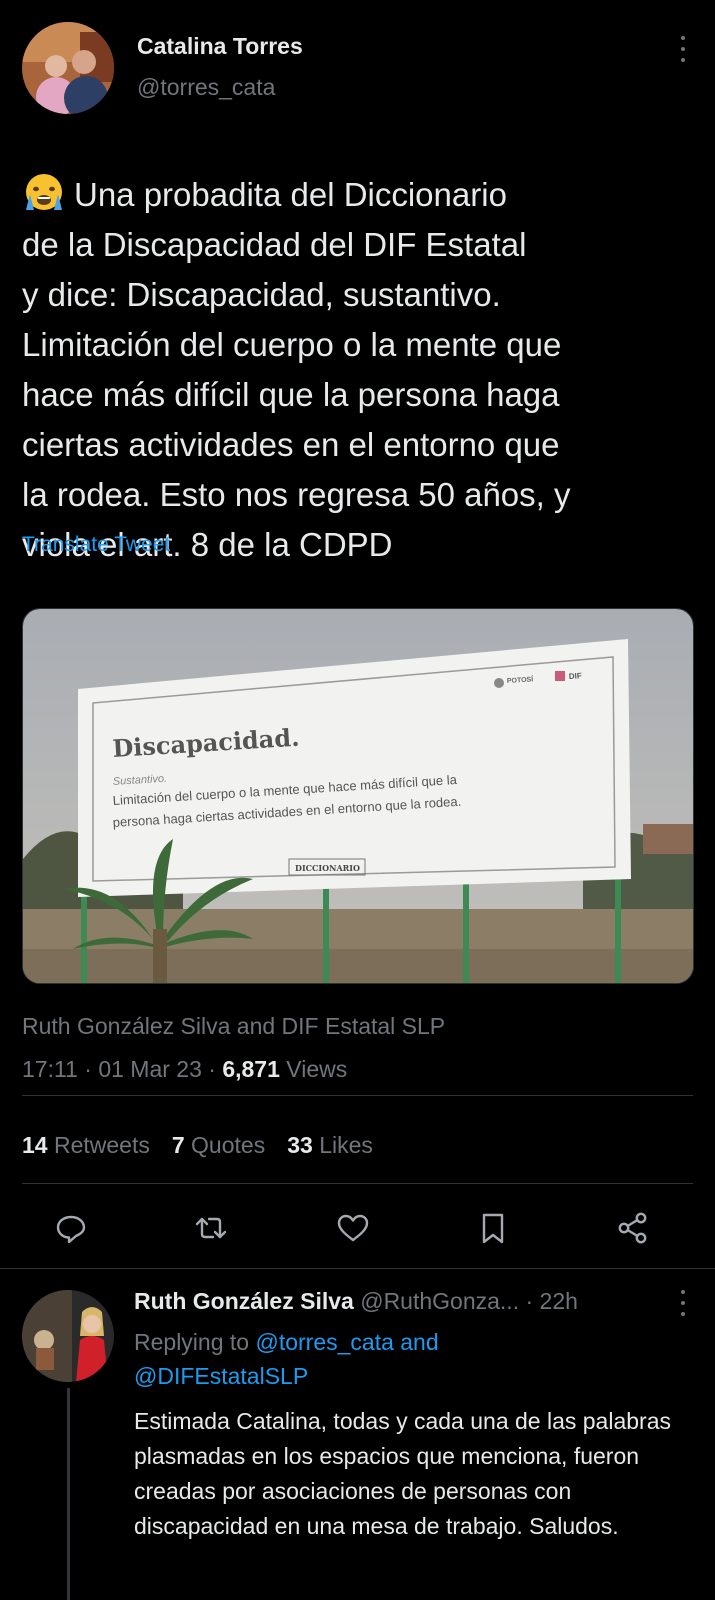 The width and height of the screenshot is (715, 1600). What do you see at coordinates (357, 1268) in the screenshot?
I see `section-divider` at bounding box center [357, 1268].